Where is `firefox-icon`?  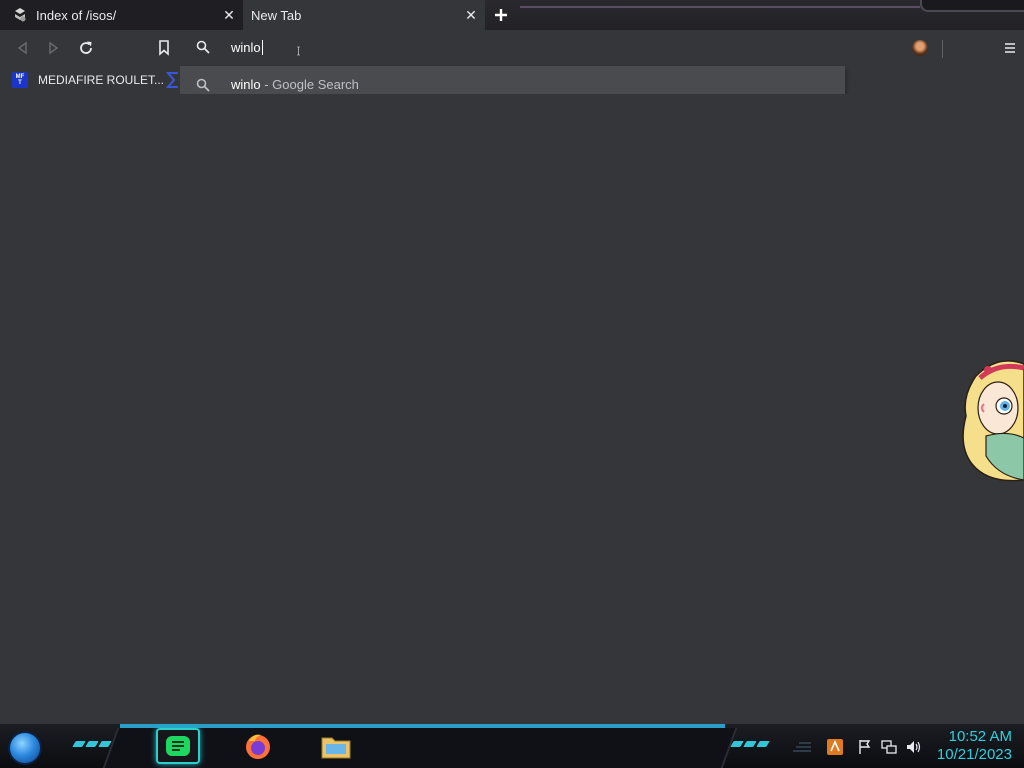 firefox-icon is located at coordinates (258, 746).